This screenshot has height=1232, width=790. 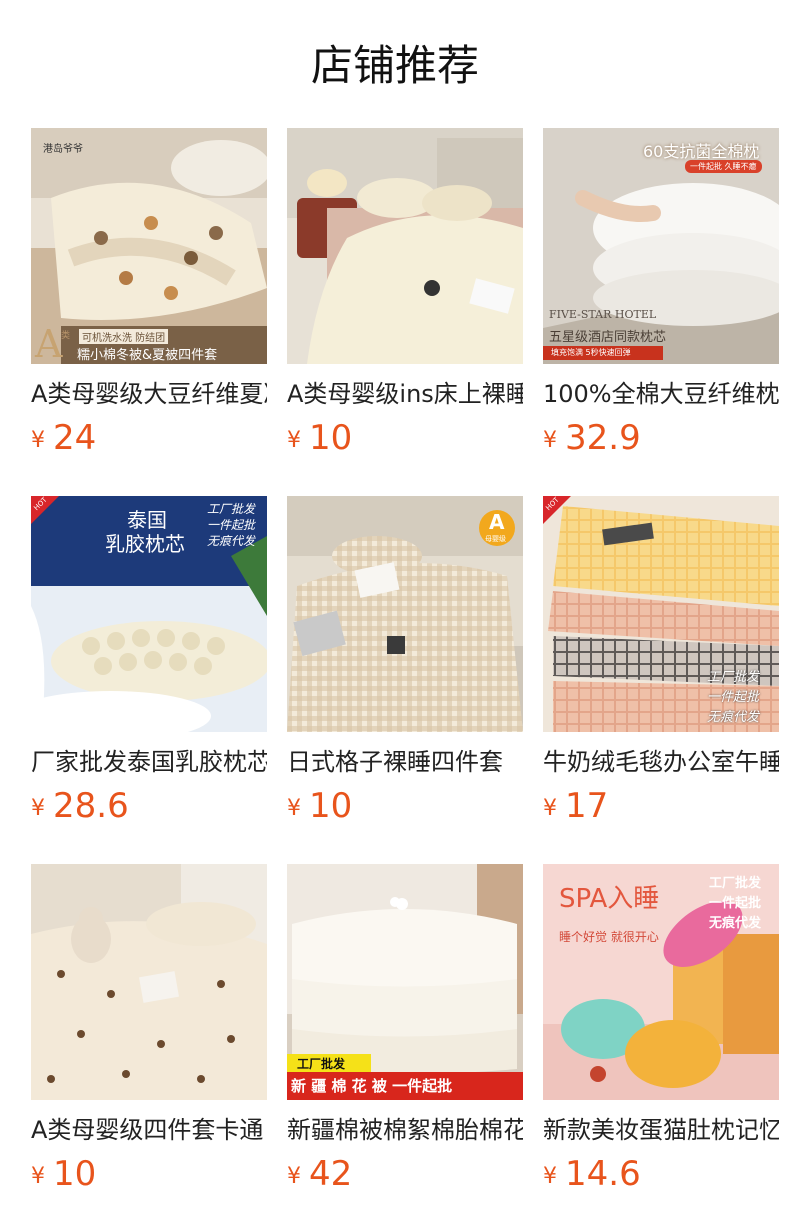 I want to click on product-name: A类母婴级四件套卡通, so click(x=149, y=1130).